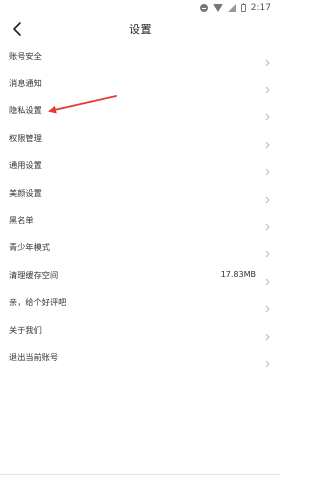 Image resolution: width=320 pixels, height=500 pixels. I want to click on menu-item-notifications: 消息通知, so click(140, 82).